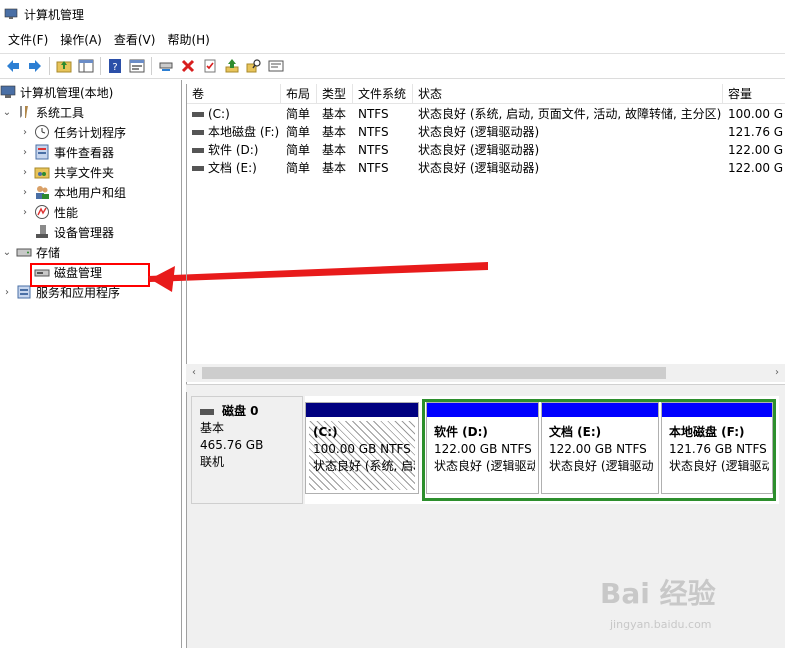  What do you see at coordinates (42, 231) in the screenshot?
I see `device-manager-icon` at bounding box center [42, 231].